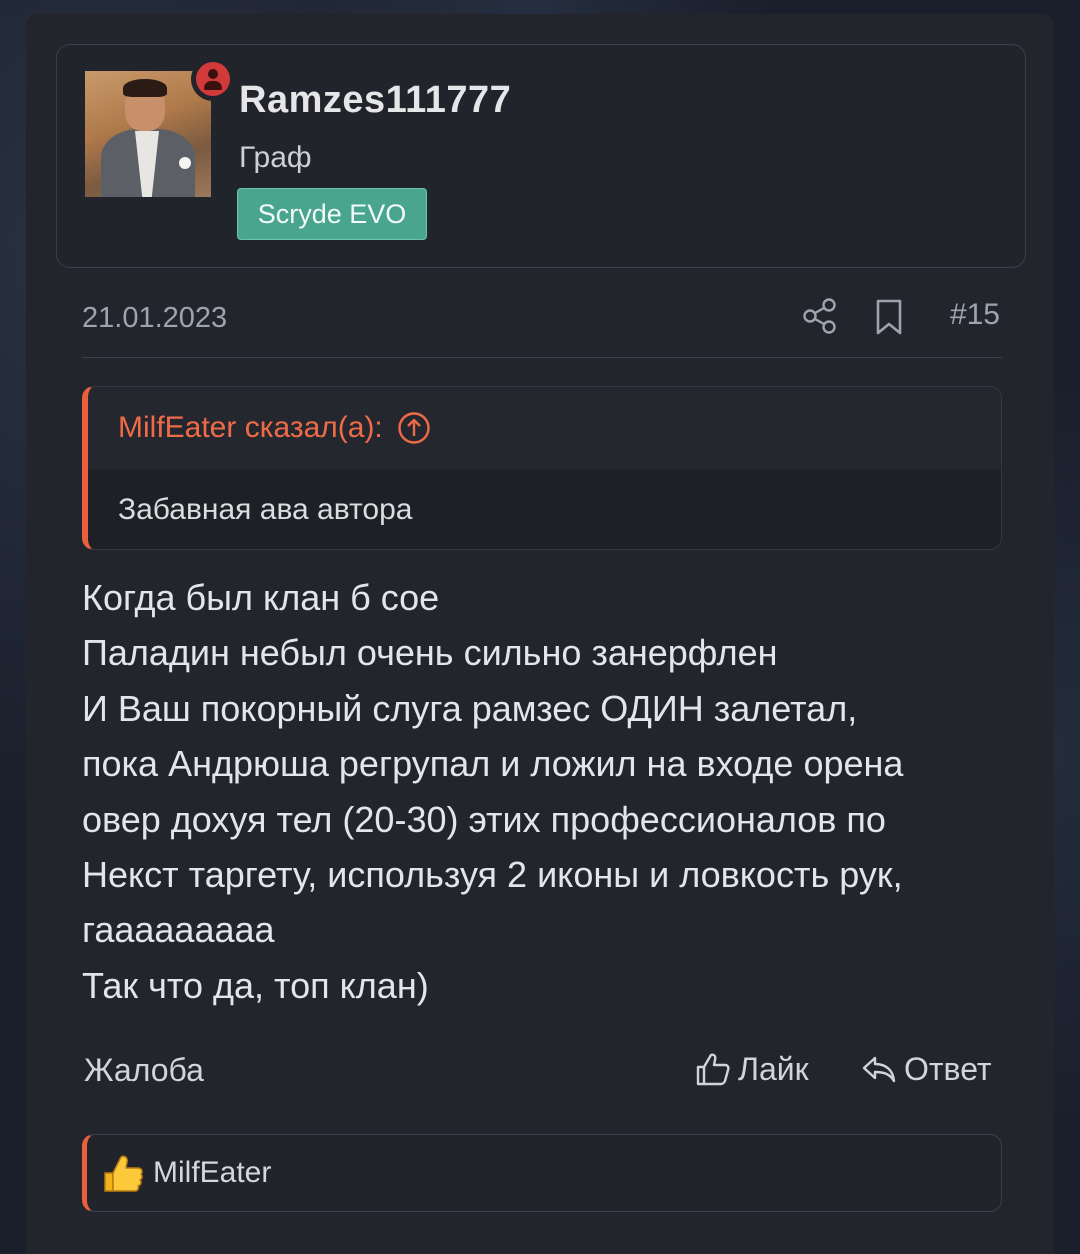 Image resolution: width=1080 pixels, height=1254 pixels. I want to click on quote-block: MilfEater сказал(а): Забавная ава автора, so click(542, 468).